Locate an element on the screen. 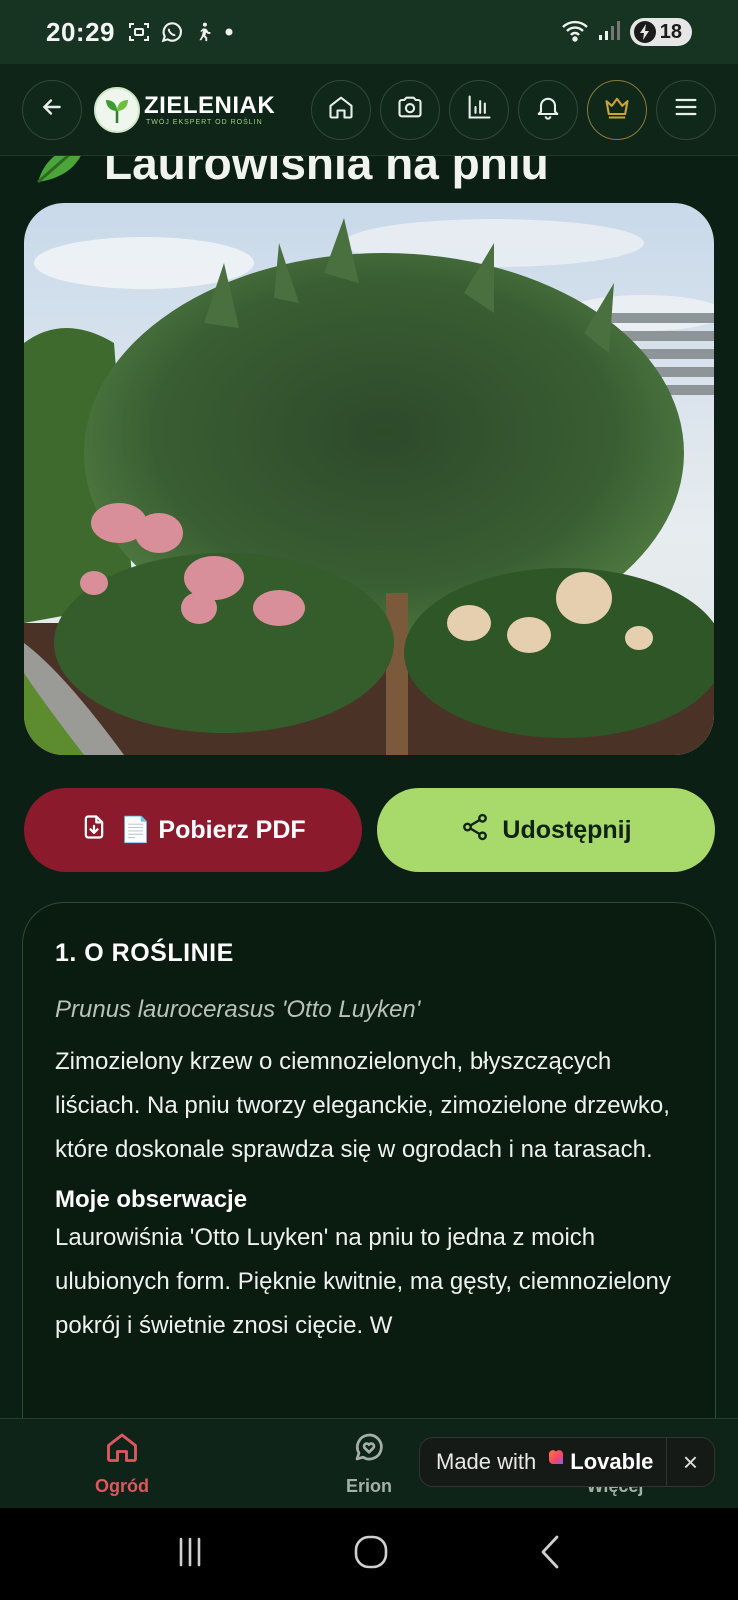 Image resolution: width=738 pixels, height=1600 pixels. nav-item-erion: Erion is located at coordinates (369, 1463).